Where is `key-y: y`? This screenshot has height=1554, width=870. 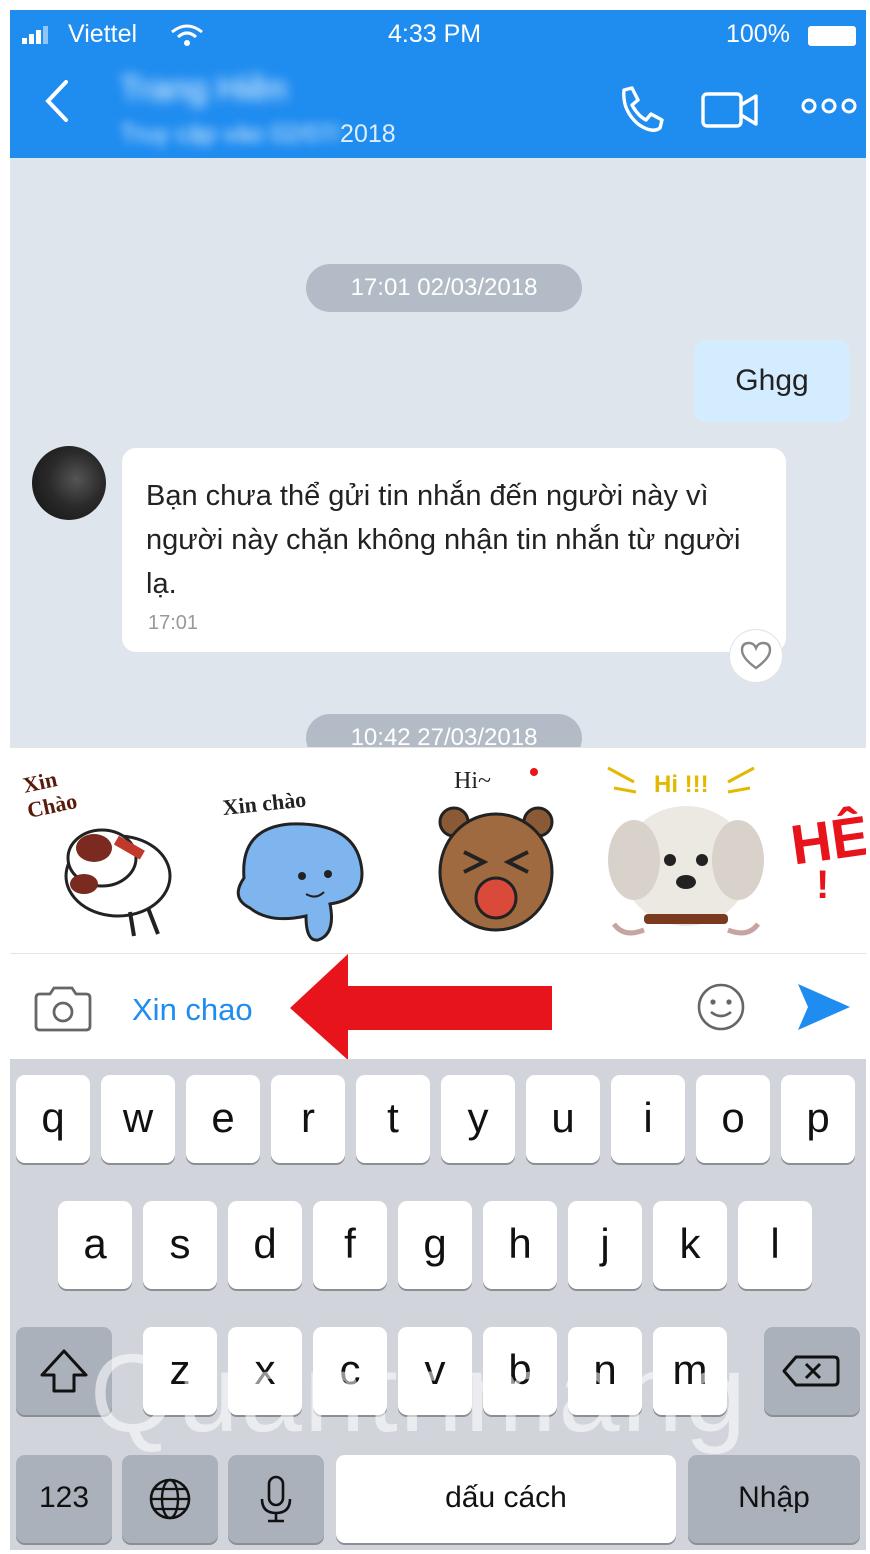 key-y: y is located at coordinates (478, 1119).